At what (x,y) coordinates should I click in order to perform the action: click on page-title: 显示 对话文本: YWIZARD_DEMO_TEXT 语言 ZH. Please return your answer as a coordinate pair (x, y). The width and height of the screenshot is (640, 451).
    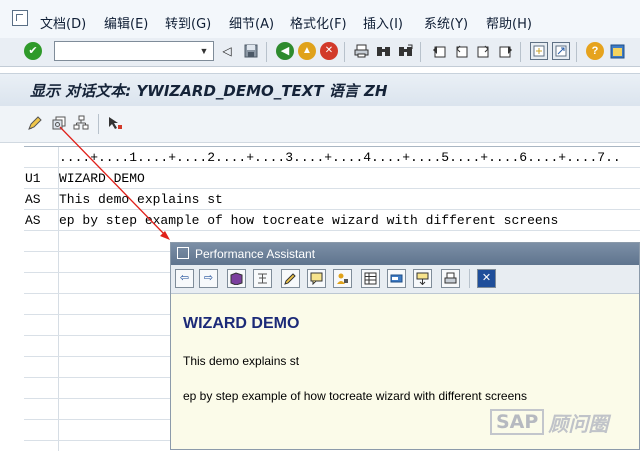
    Looking at the image, I should click on (209, 91).